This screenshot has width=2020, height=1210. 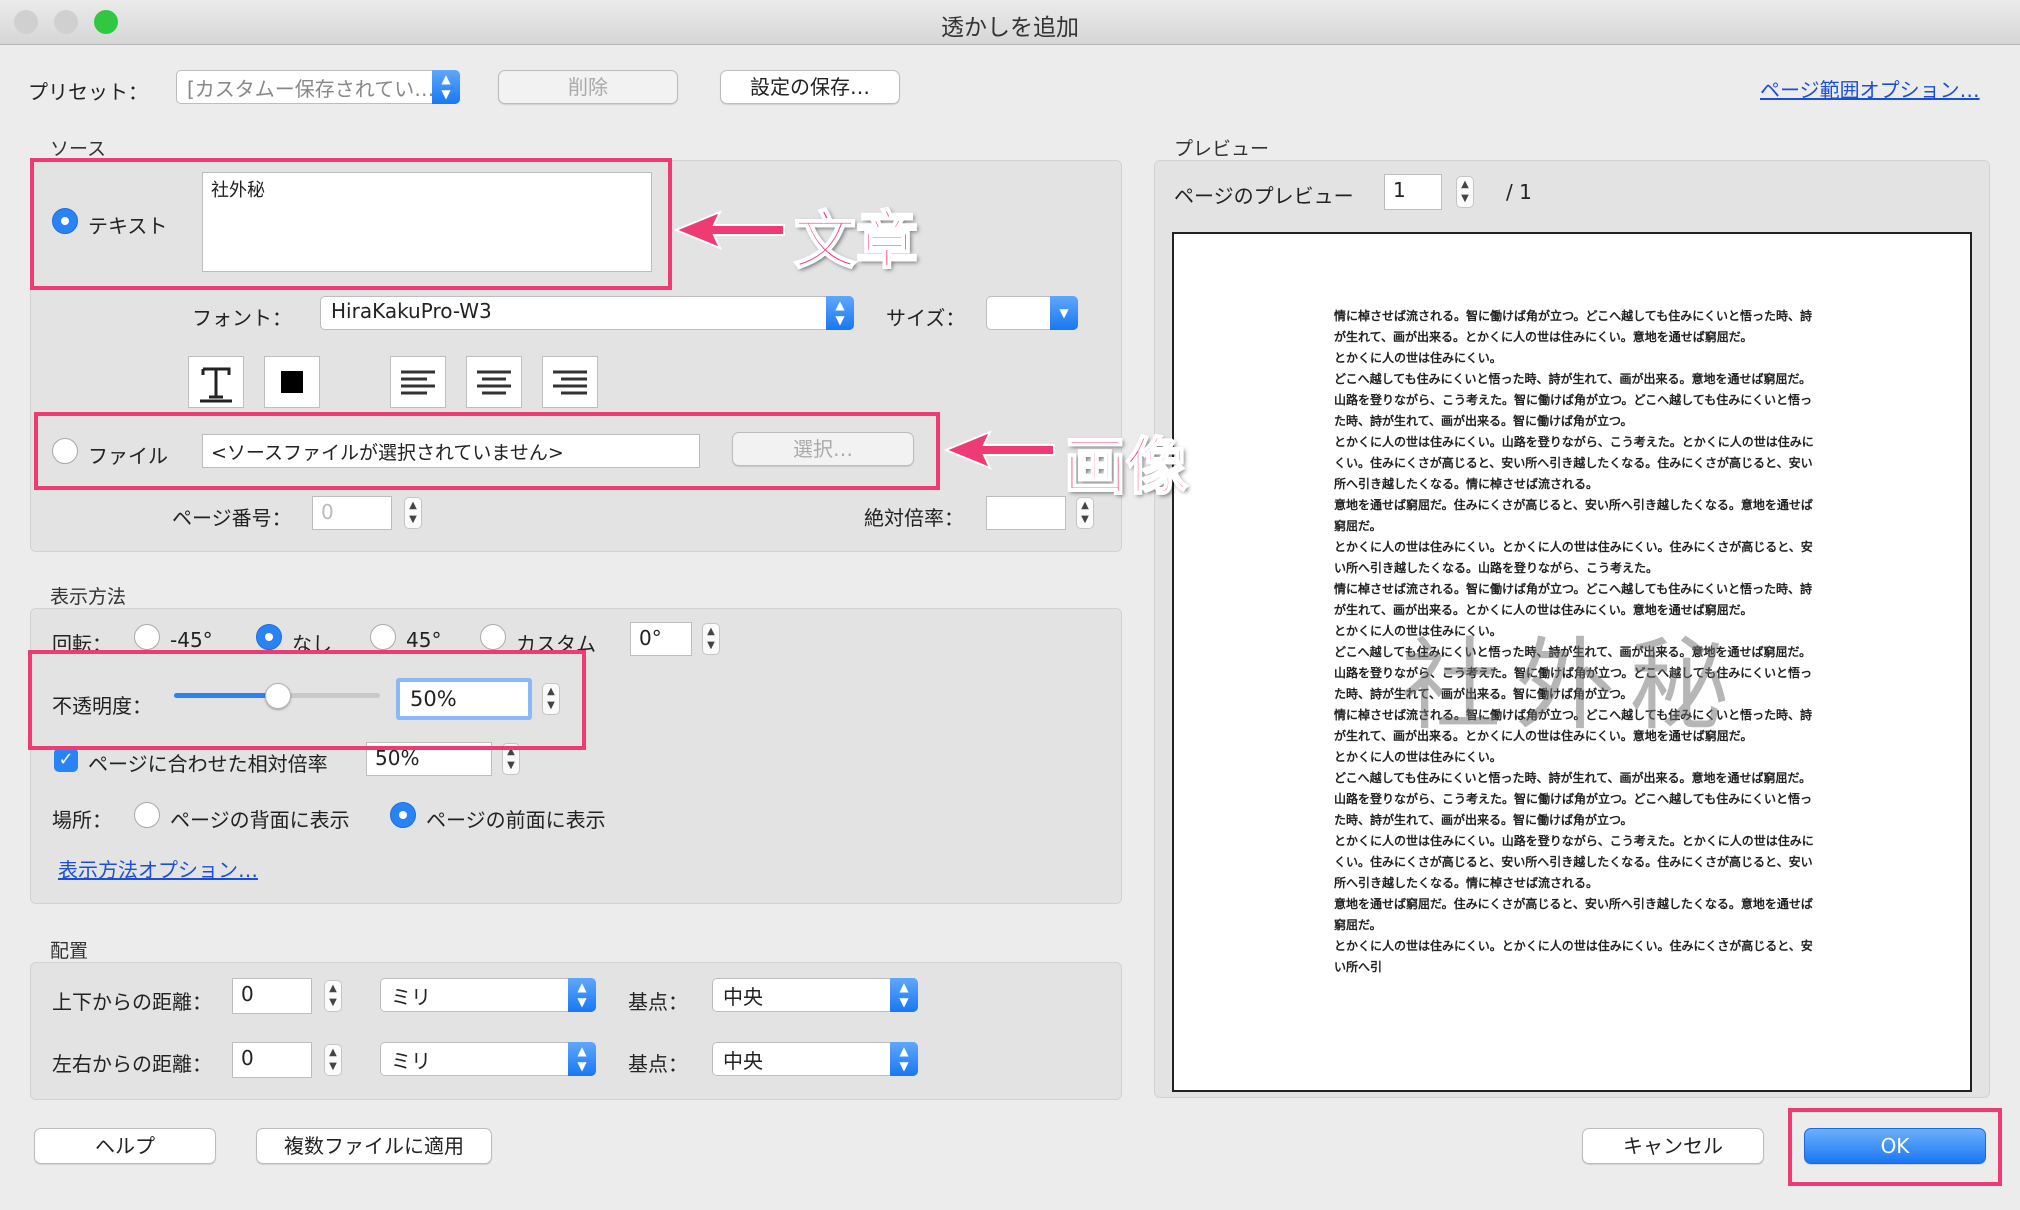 What do you see at coordinates (242, 318) in the screenshot?
I see `font-label: フォント：` at bounding box center [242, 318].